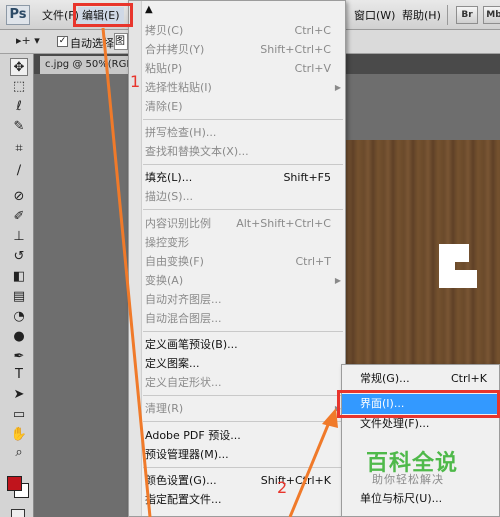  What do you see at coordinates (19, 149) in the screenshot?
I see `crop-tool-icon: ⌗` at bounding box center [19, 149].